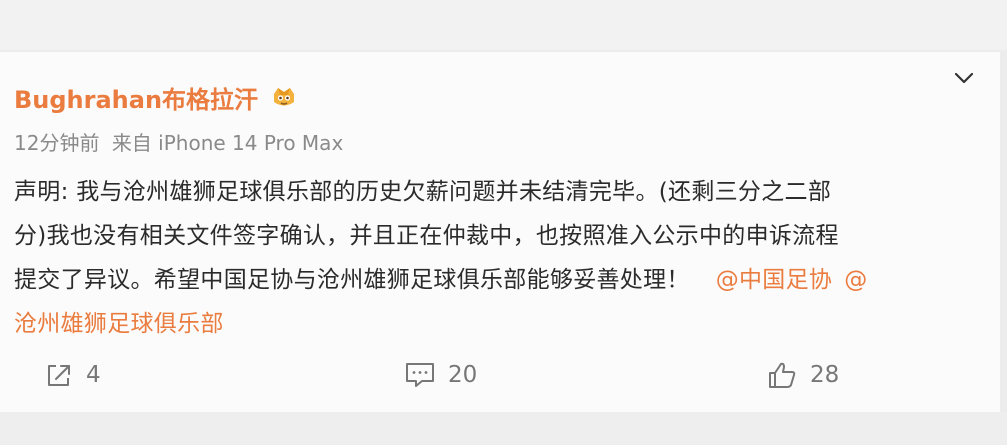  I want to click on comment-button: 20, so click(440, 375).